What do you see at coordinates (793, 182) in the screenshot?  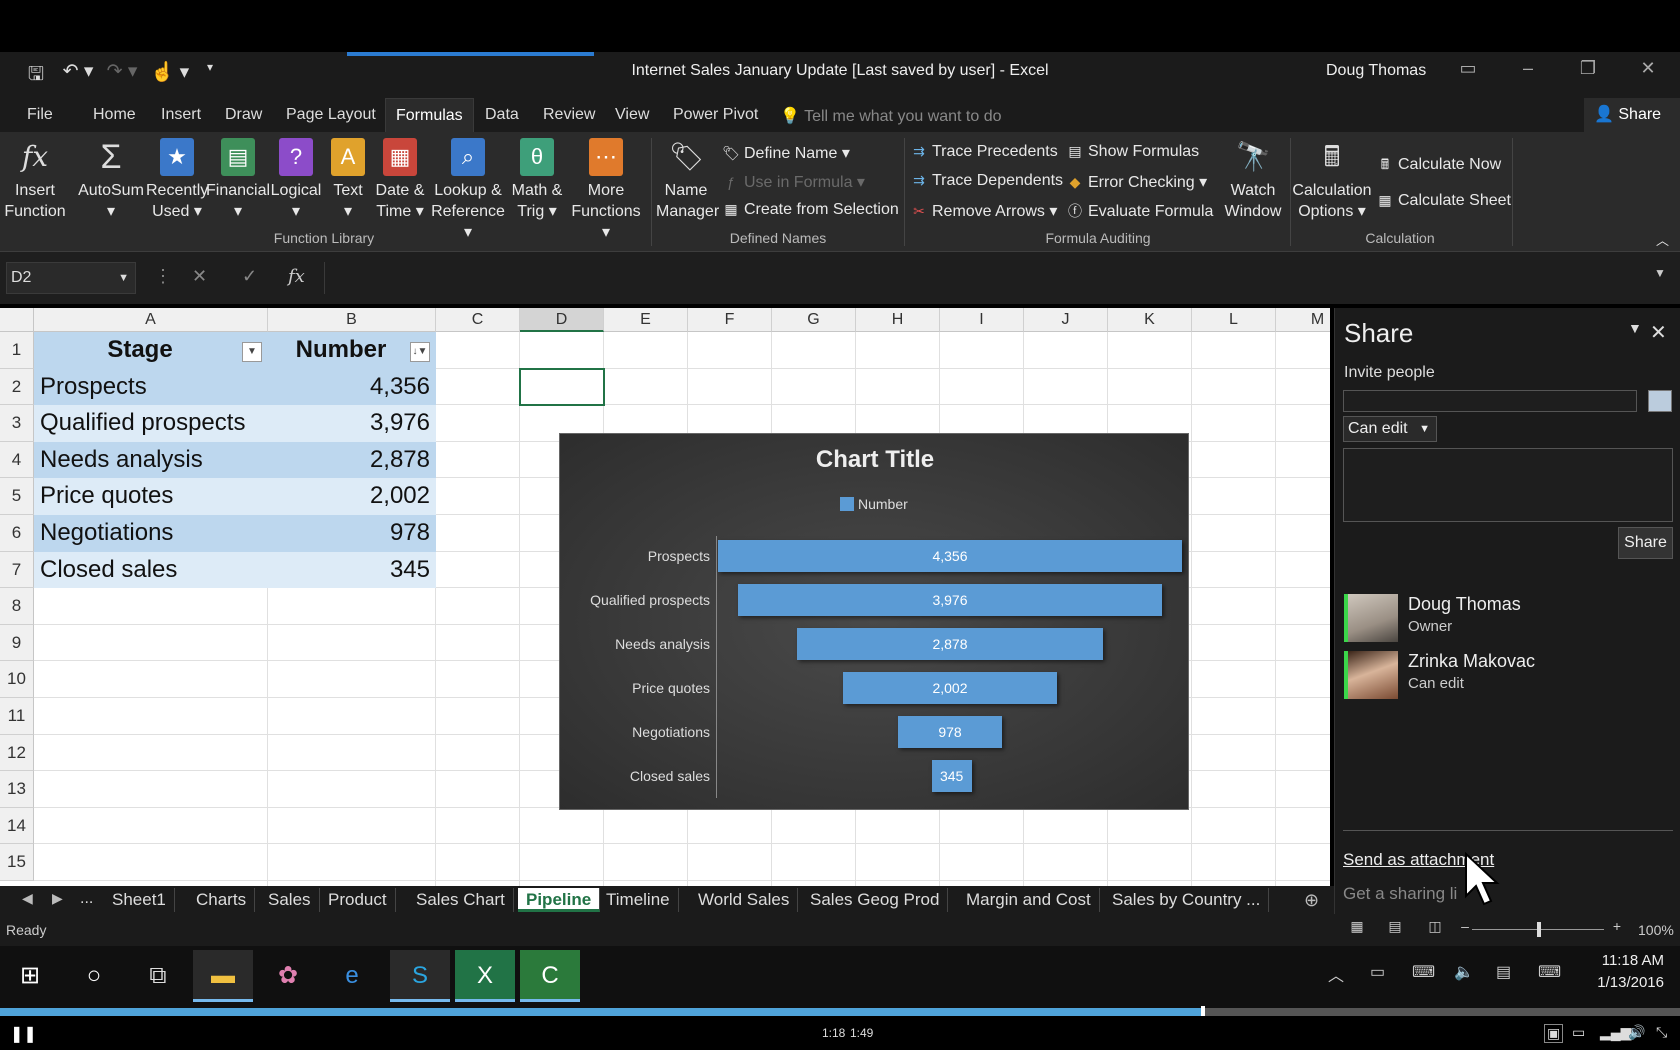 I see `use-in-formula-button: ƒ Use in Formula ▾` at bounding box center [793, 182].